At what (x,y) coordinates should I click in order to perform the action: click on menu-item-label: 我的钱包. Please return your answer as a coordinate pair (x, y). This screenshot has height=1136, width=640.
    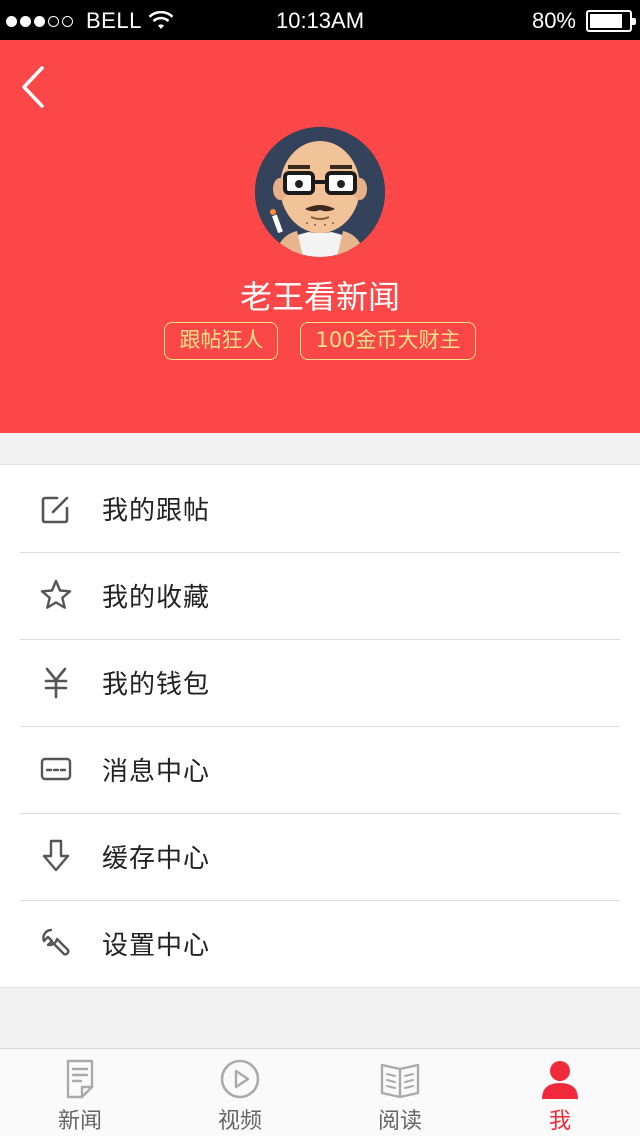
    Looking at the image, I should click on (156, 685).